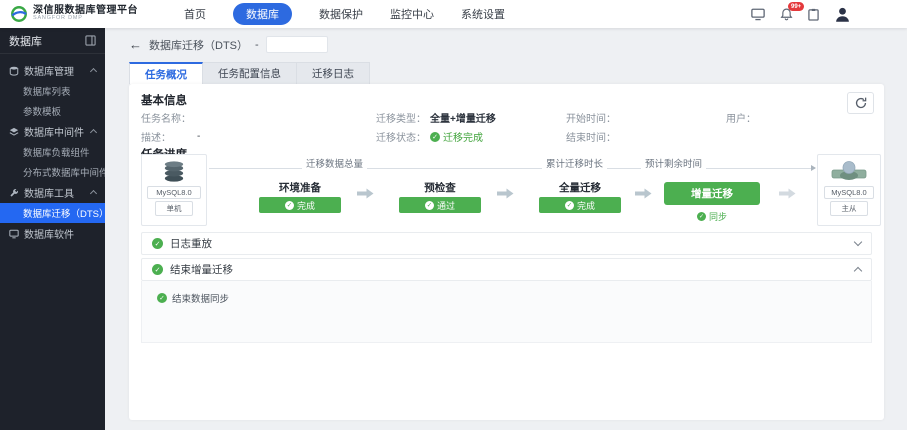 Image resolution: width=907 pixels, height=430 pixels. What do you see at coordinates (74, 14) in the screenshot?
I see `app-logo: 深信服数据库管理平台 SANGFOR DMP` at bounding box center [74, 14].